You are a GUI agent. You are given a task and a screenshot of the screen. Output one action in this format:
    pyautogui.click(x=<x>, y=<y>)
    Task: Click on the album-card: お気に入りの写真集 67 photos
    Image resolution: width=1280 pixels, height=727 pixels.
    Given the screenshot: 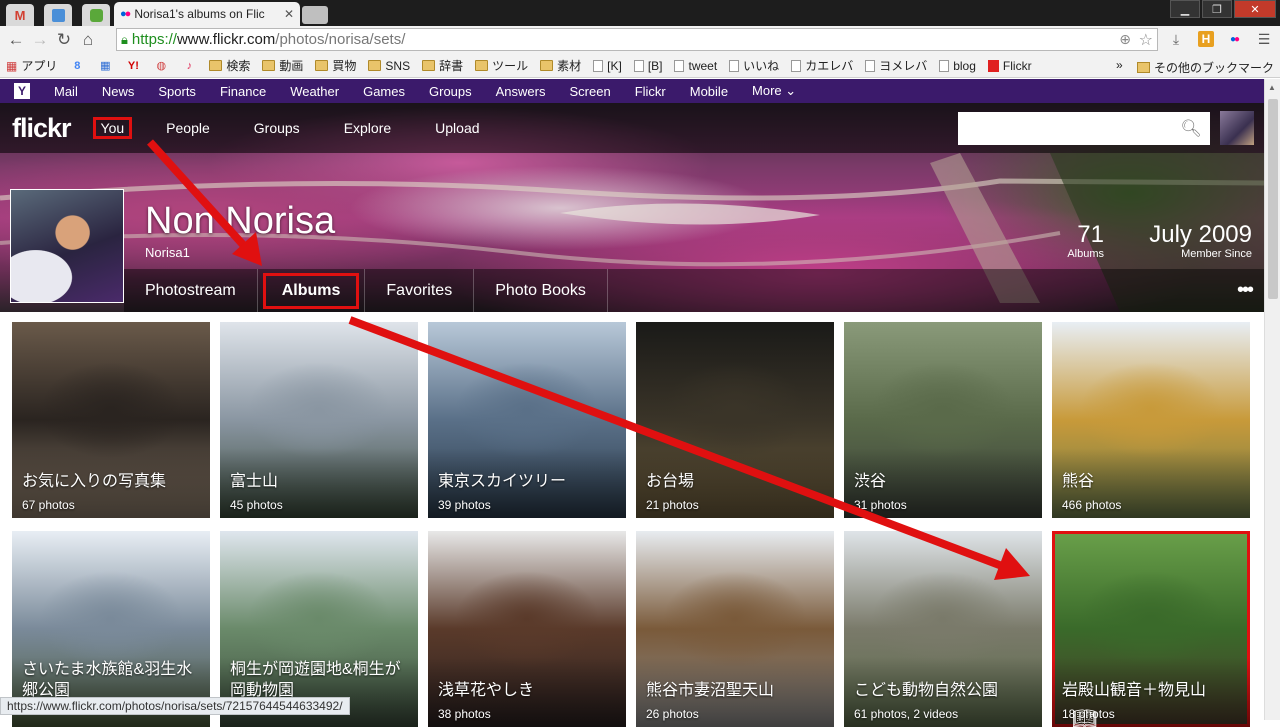 What is the action you would take?
    pyautogui.click(x=111, y=420)
    